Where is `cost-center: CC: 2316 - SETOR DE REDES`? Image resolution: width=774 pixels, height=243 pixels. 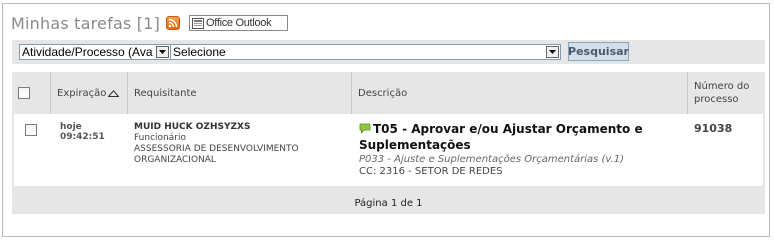
cost-center: CC: 2316 - SETOR DE REDES is located at coordinates (431, 171).